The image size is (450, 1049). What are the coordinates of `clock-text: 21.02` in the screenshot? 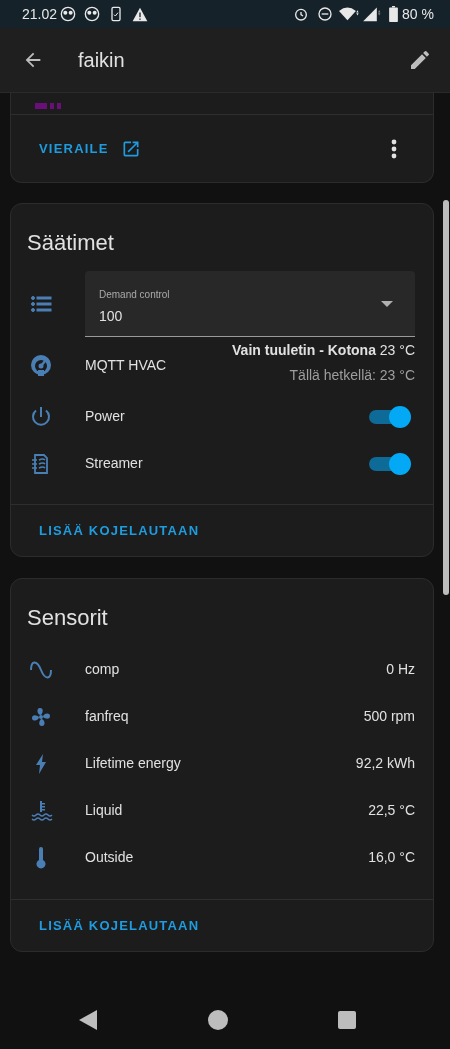 It's located at (40, 14).